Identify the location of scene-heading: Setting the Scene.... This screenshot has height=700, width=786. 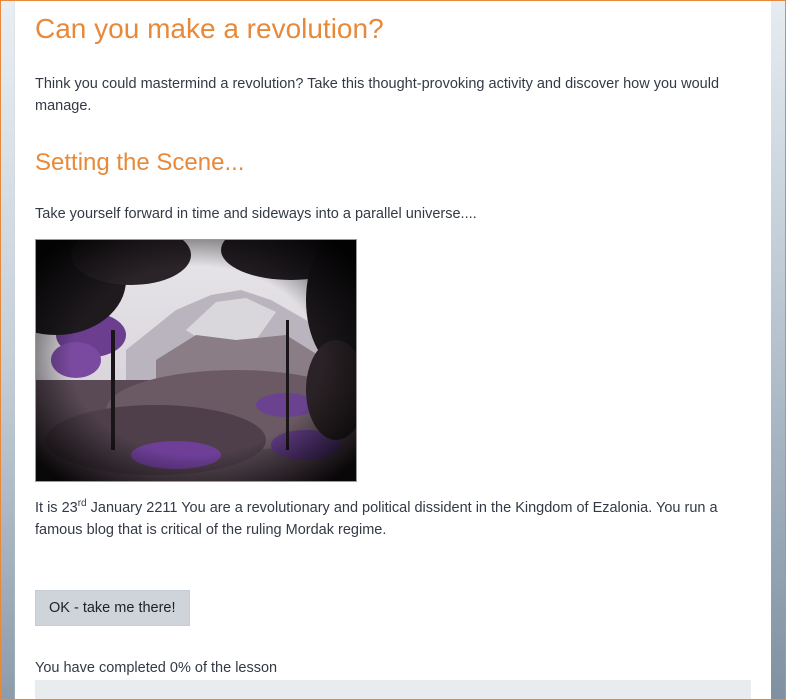
(140, 162).